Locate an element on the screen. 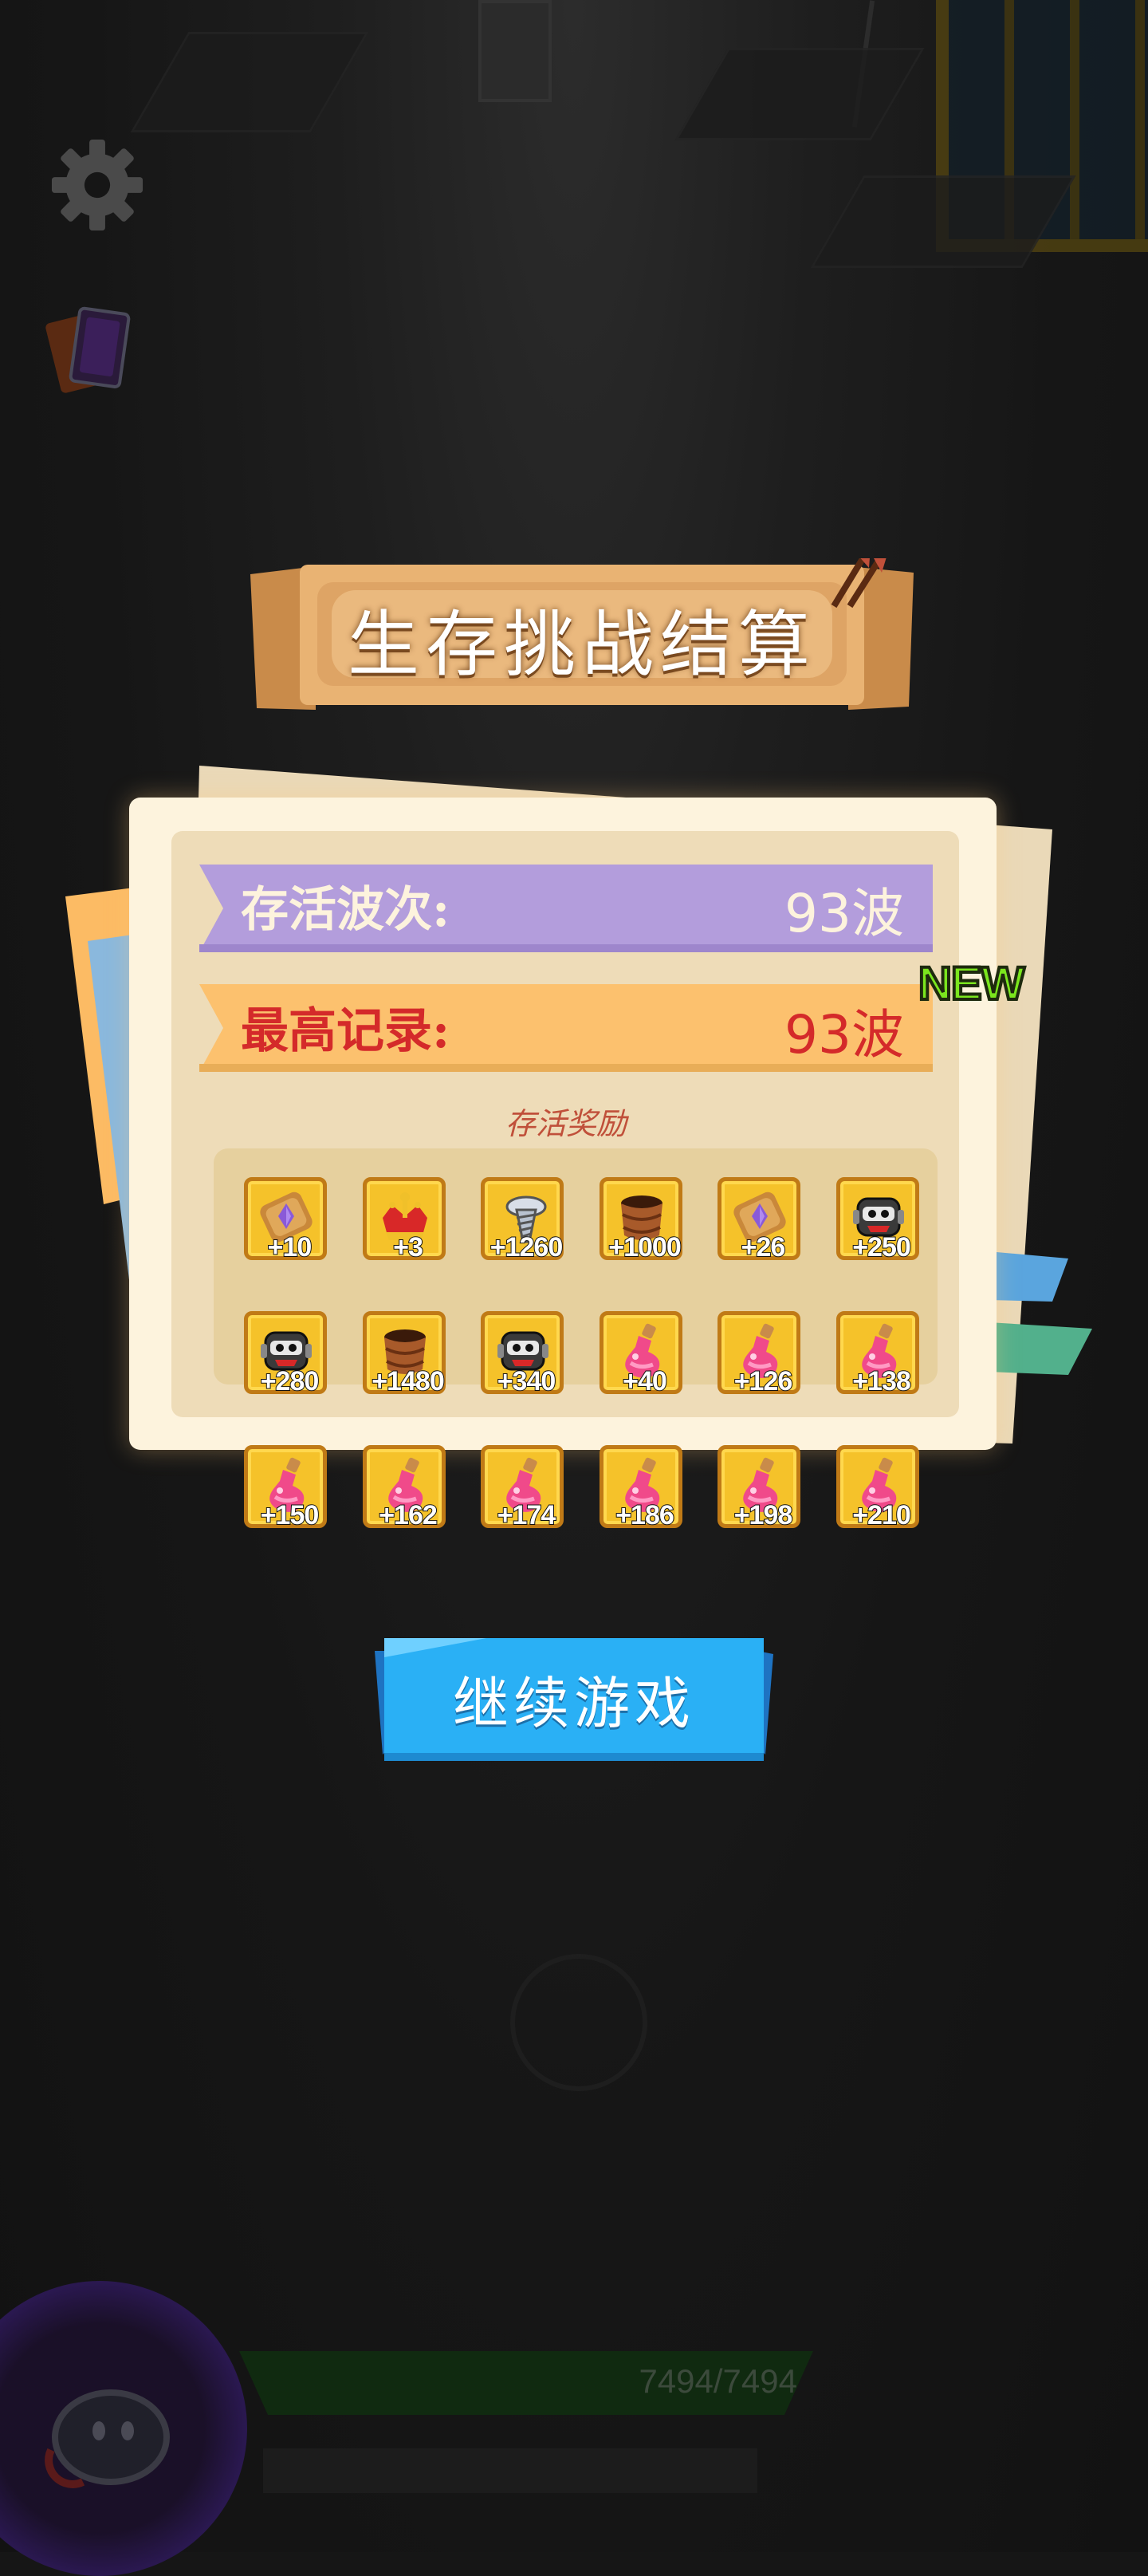 The width and height of the screenshot is (1148, 2576). survival-waves-value: 93波 is located at coordinates (844, 913).